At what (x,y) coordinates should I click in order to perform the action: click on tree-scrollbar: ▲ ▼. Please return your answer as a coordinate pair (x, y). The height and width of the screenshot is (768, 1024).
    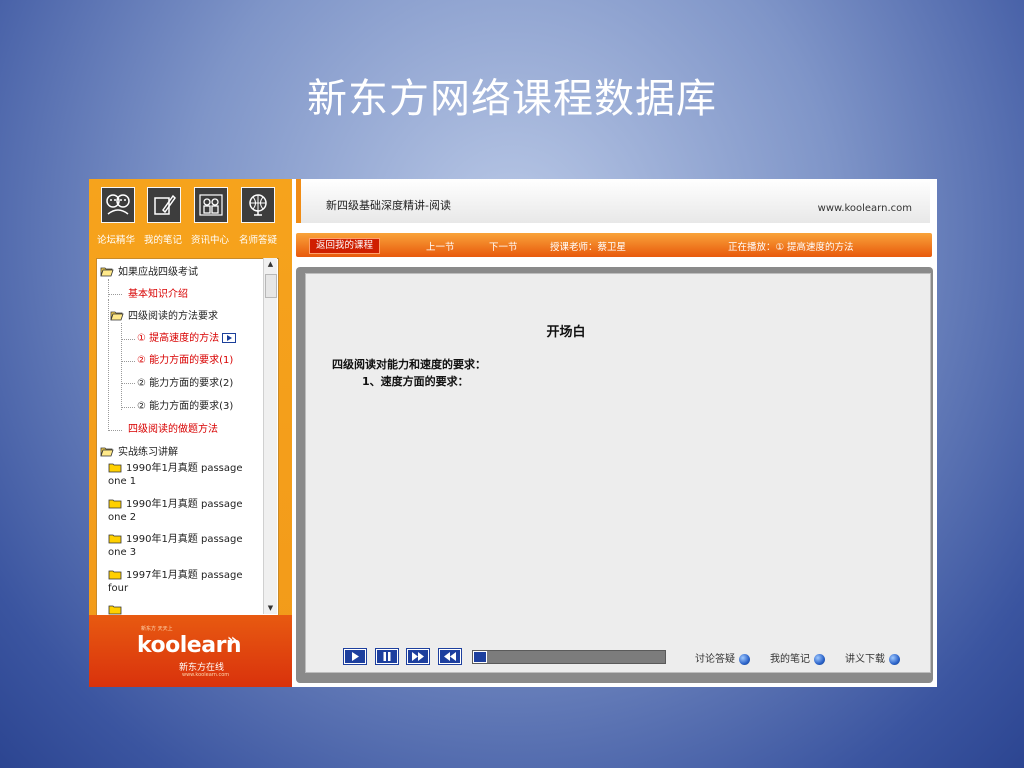
    Looking at the image, I should click on (270, 436).